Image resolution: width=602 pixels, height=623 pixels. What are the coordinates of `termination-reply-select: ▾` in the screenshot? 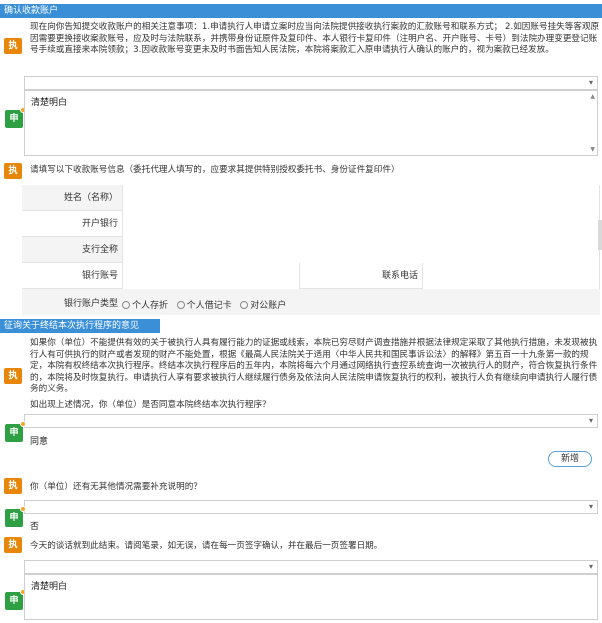 It's located at (311, 421).